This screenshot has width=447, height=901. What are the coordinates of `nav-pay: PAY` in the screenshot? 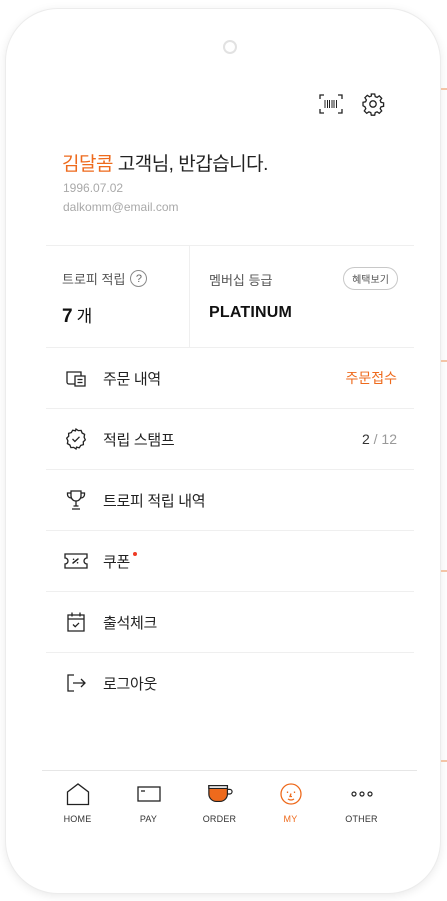 It's located at (148, 801).